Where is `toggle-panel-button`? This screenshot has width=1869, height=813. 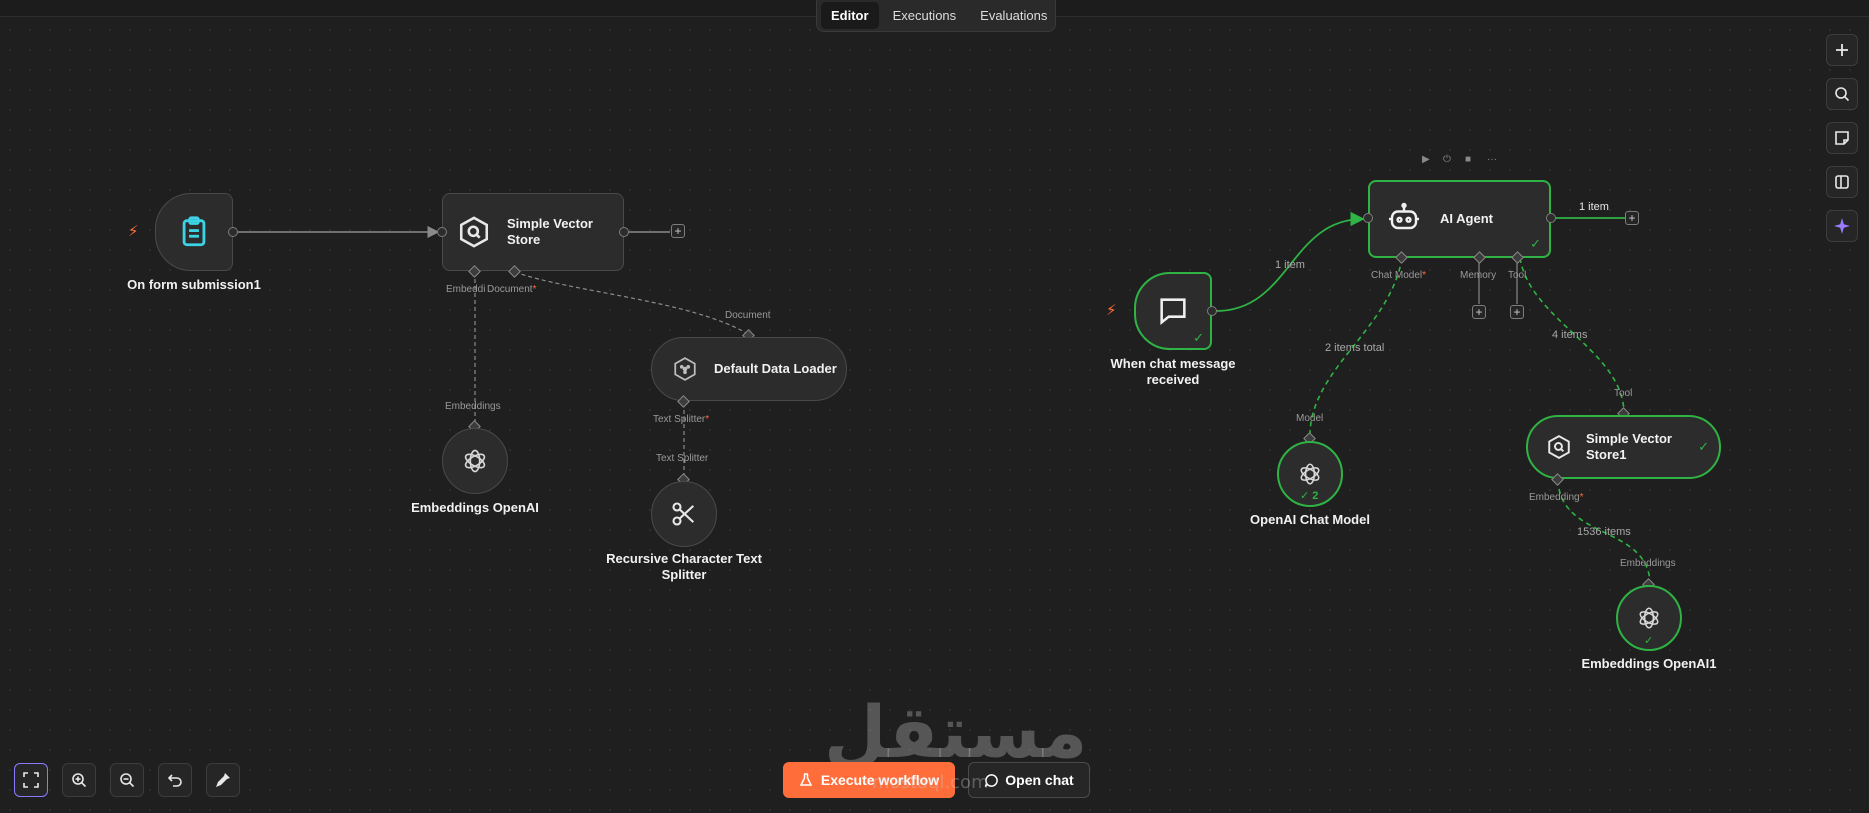 toggle-panel-button is located at coordinates (1842, 182).